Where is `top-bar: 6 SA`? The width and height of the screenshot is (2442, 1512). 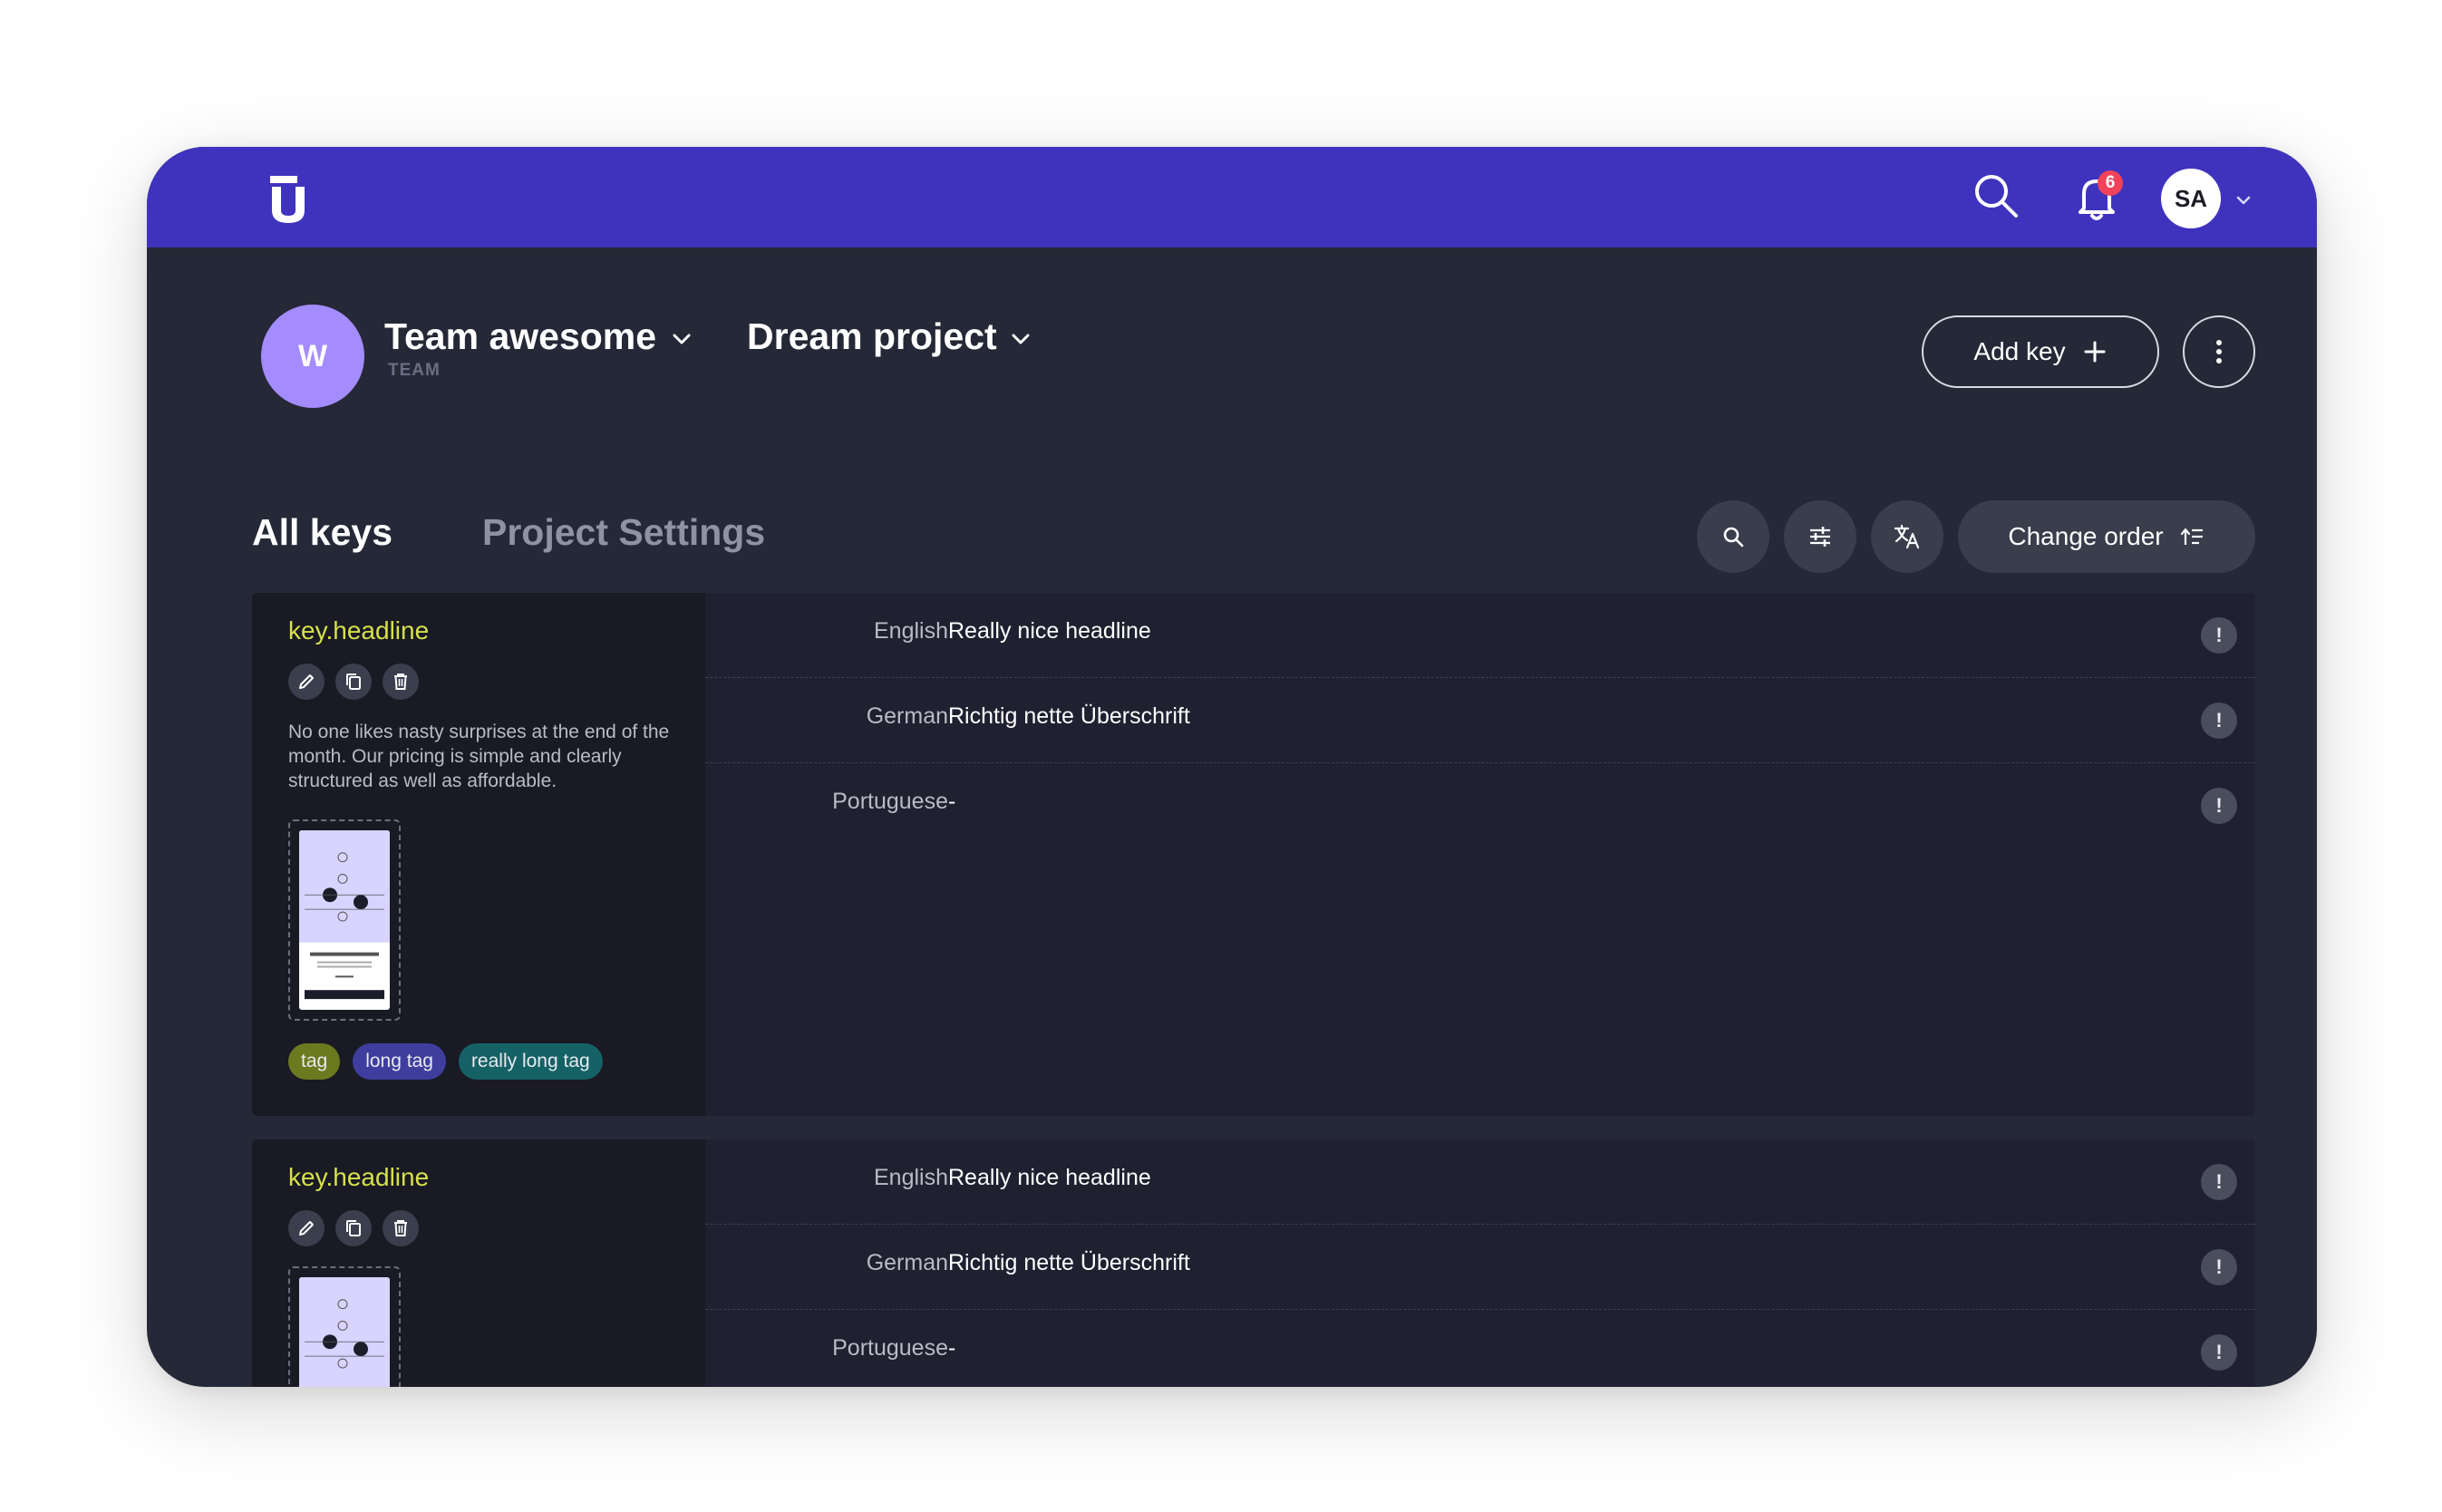 top-bar: 6 SA is located at coordinates (1232, 197).